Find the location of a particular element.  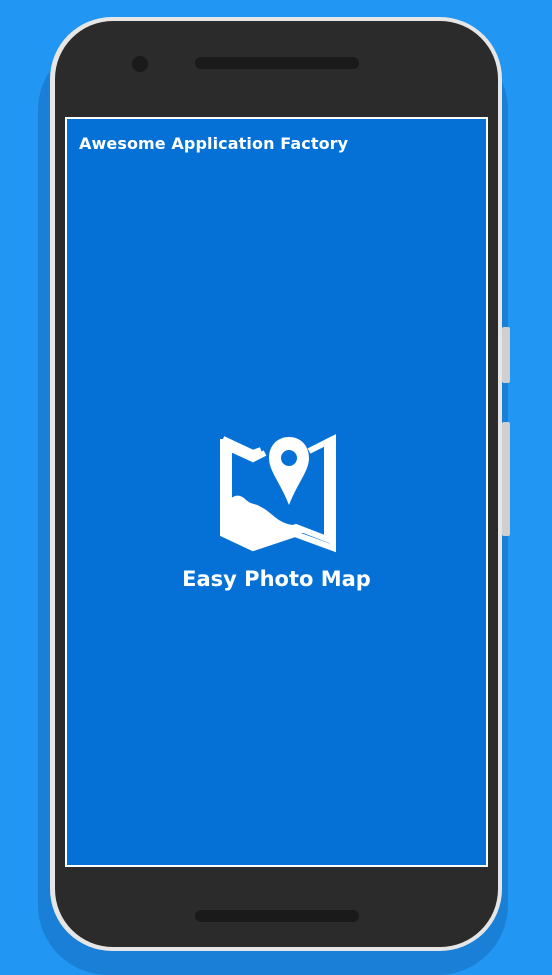

app-name: Easy Photo Map is located at coordinates (276, 579).